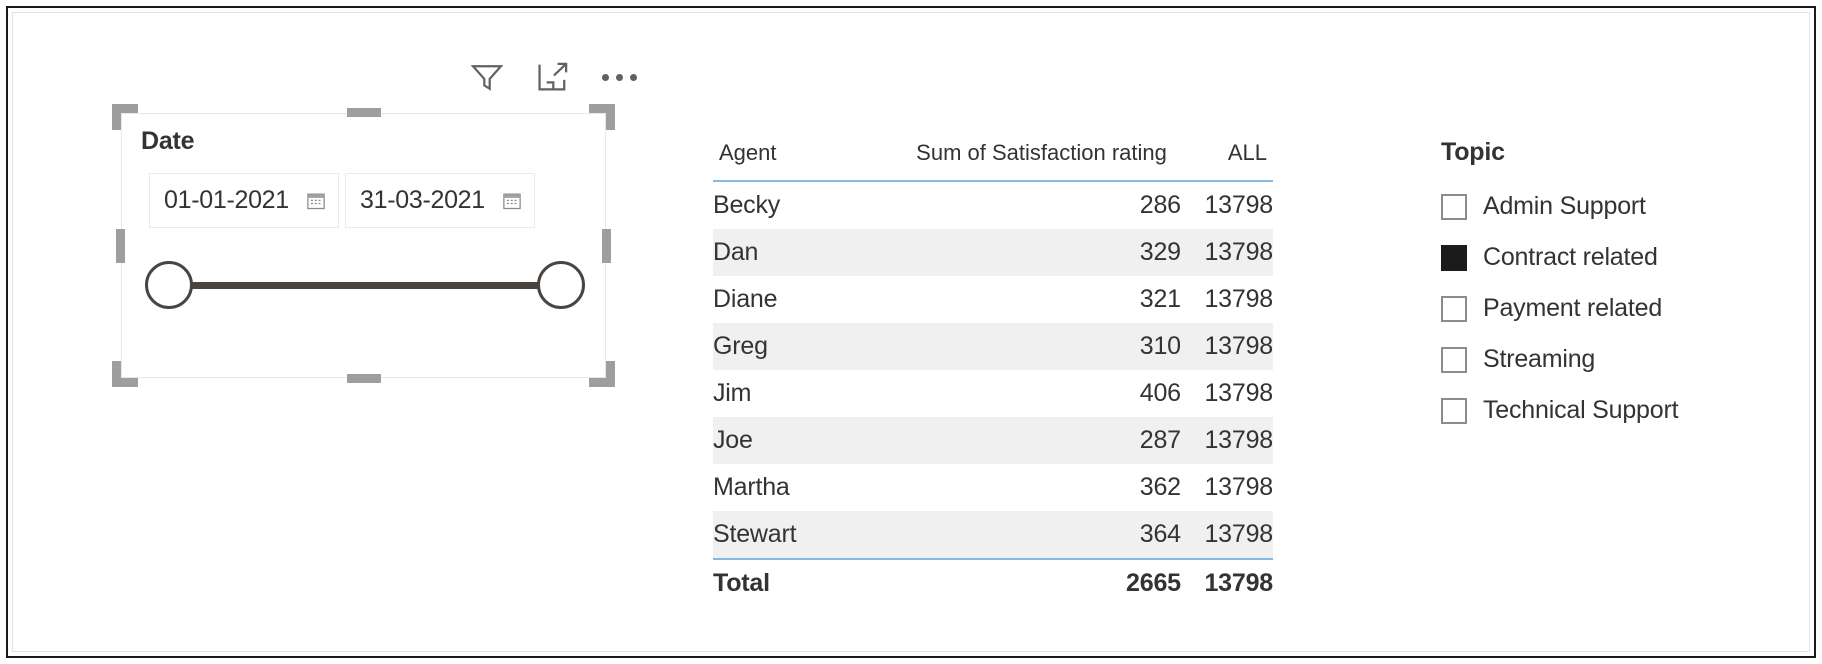  I want to click on cell-agent: Jim, so click(732, 393).